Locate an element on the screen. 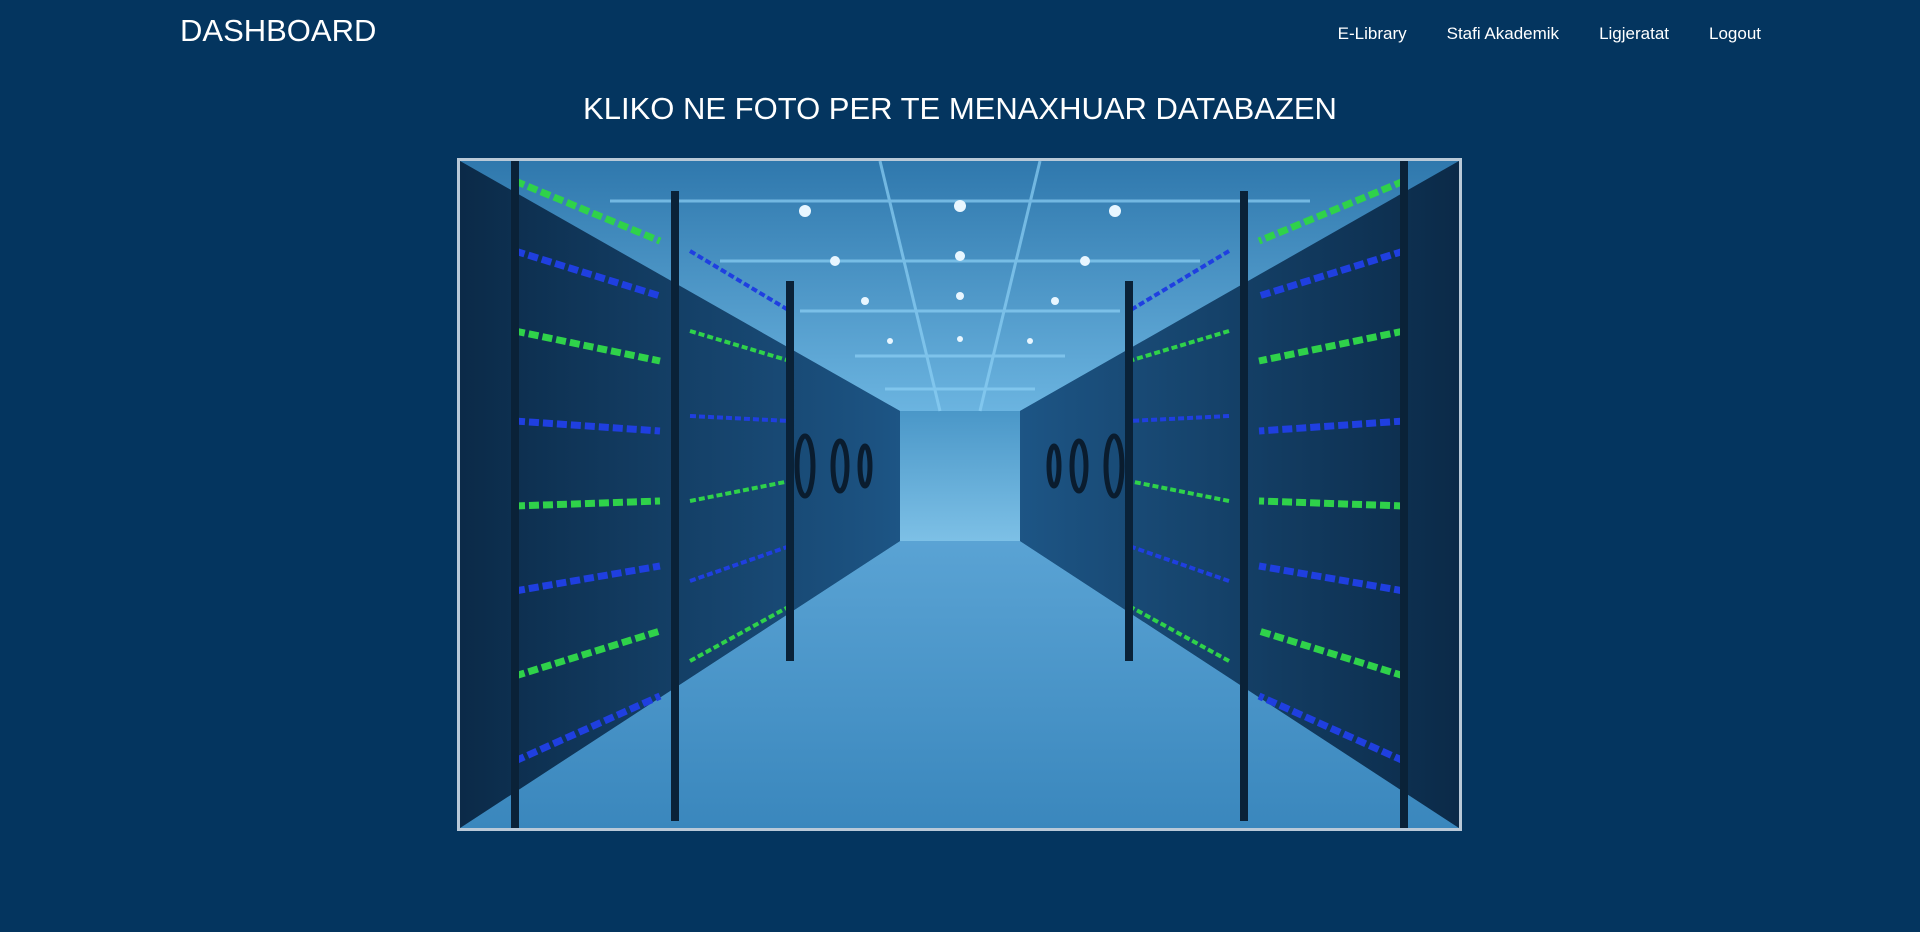 This screenshot has width=1920, height=932. page-heading: KLIKO NE FOTO PER TE MENAXHUAR DATABAZEN is located at coordinates (960, 108).